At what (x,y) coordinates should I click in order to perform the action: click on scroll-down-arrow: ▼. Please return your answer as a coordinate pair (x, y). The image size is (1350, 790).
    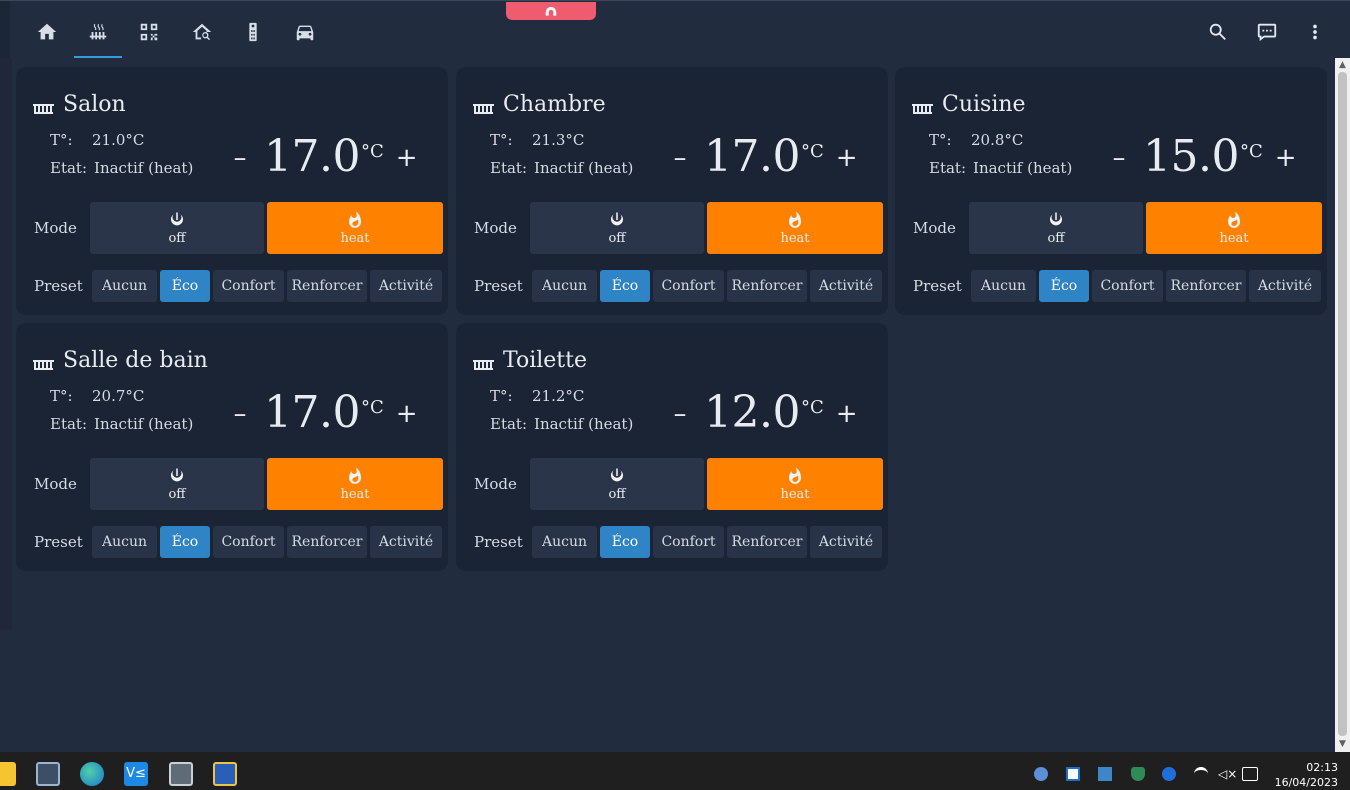
    Looking at the image, I should click on (1342, 744).